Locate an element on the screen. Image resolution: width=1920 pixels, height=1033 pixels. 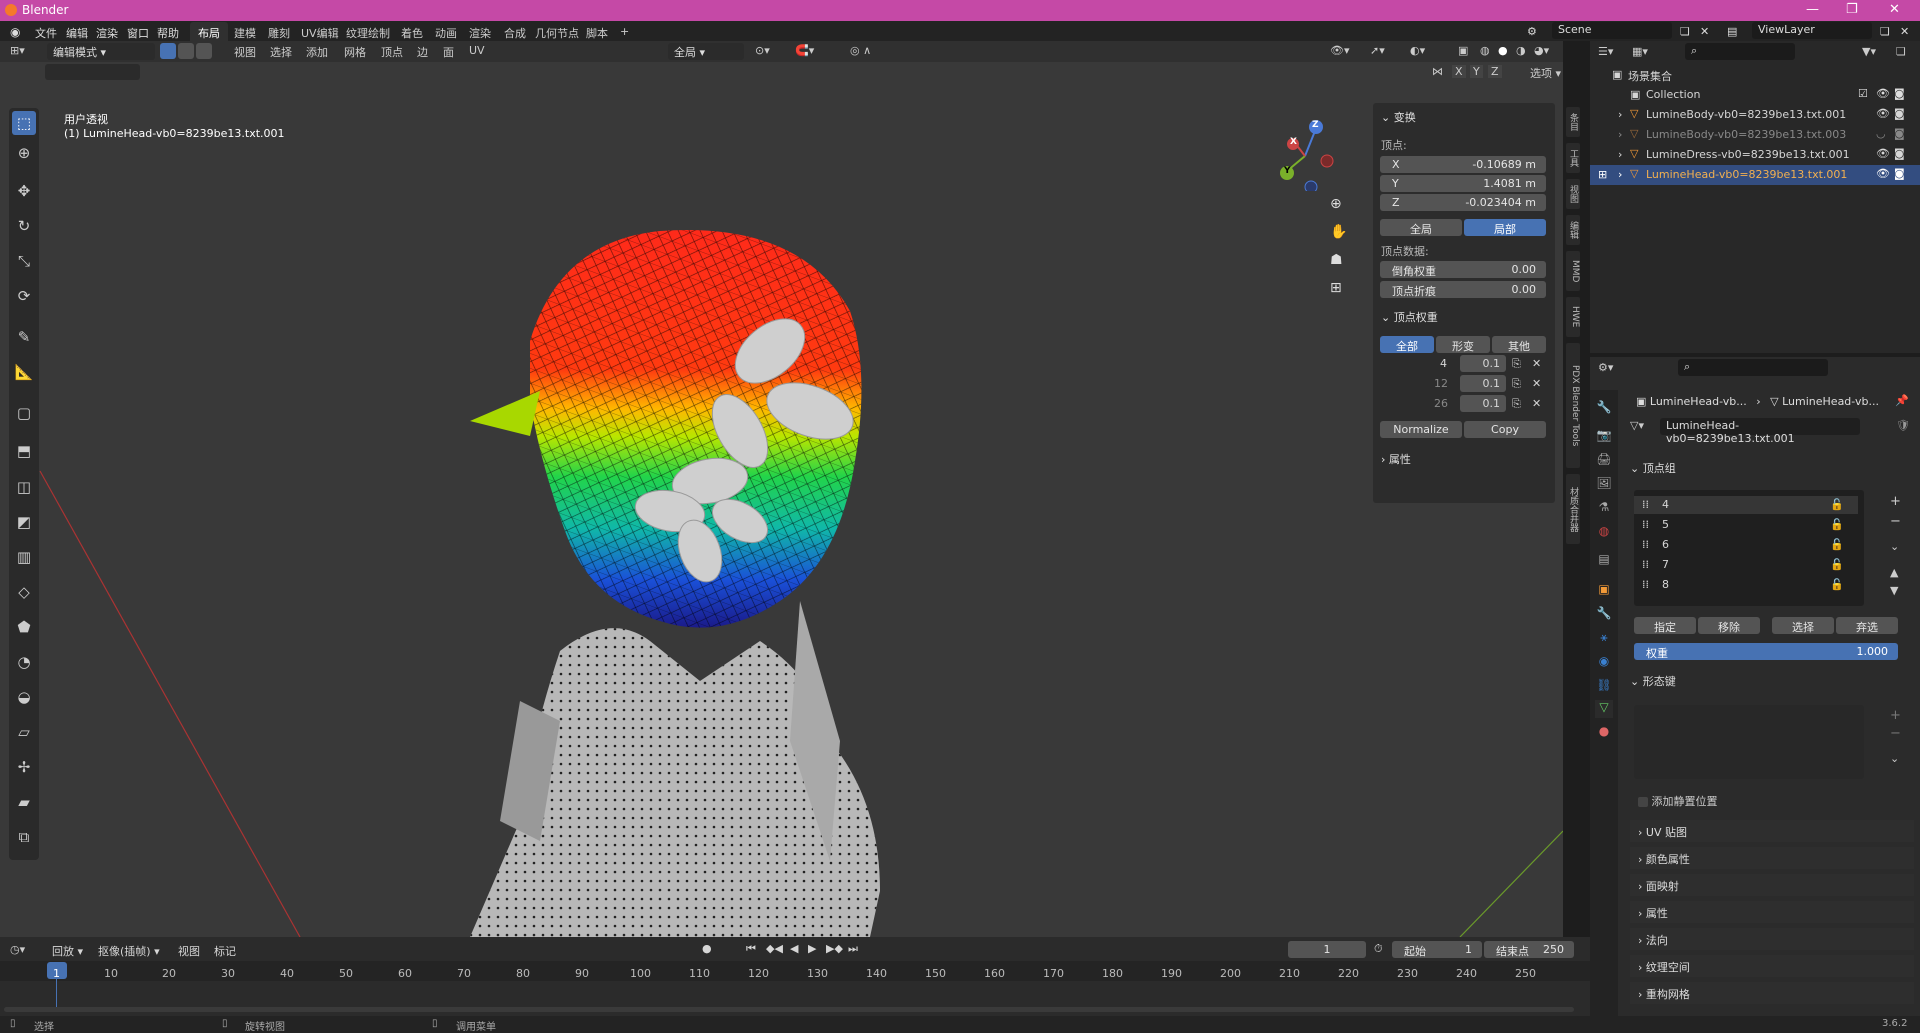
crease-field: 顶点折痕 0.00 is located at coordinates (1463, 289).